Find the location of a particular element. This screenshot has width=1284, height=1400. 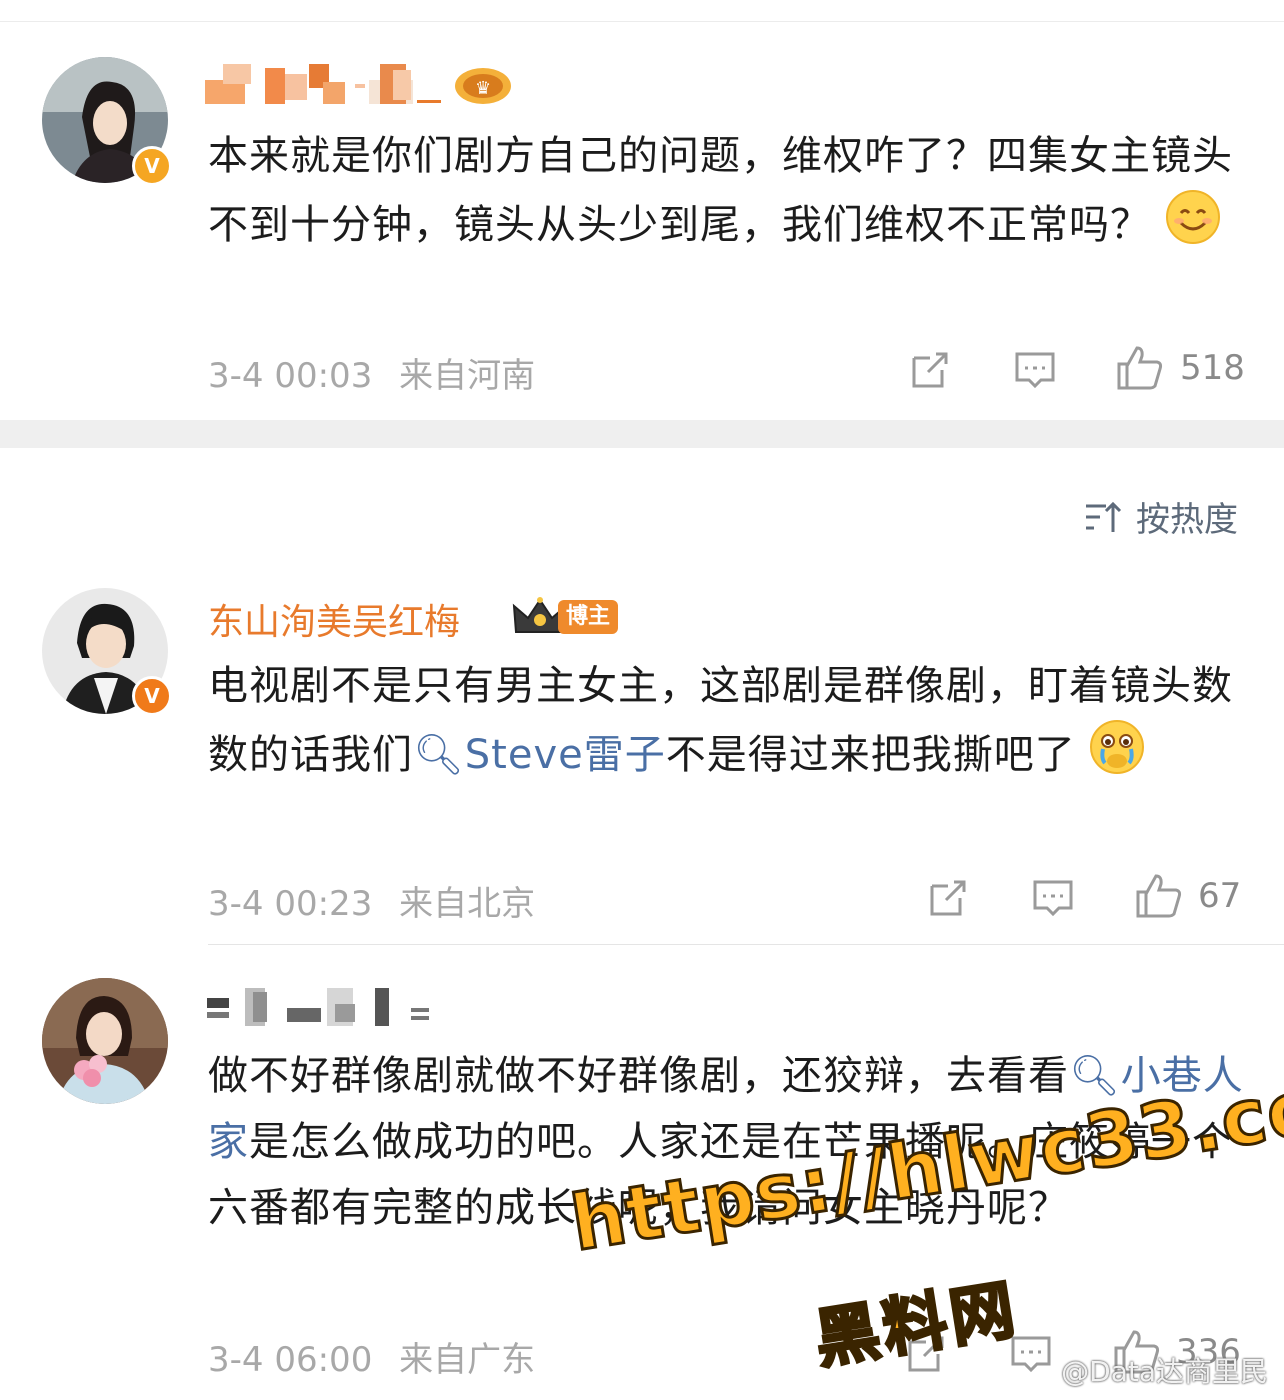

timestamp: 3-4 00:03 is located at coordinates (290, 376).